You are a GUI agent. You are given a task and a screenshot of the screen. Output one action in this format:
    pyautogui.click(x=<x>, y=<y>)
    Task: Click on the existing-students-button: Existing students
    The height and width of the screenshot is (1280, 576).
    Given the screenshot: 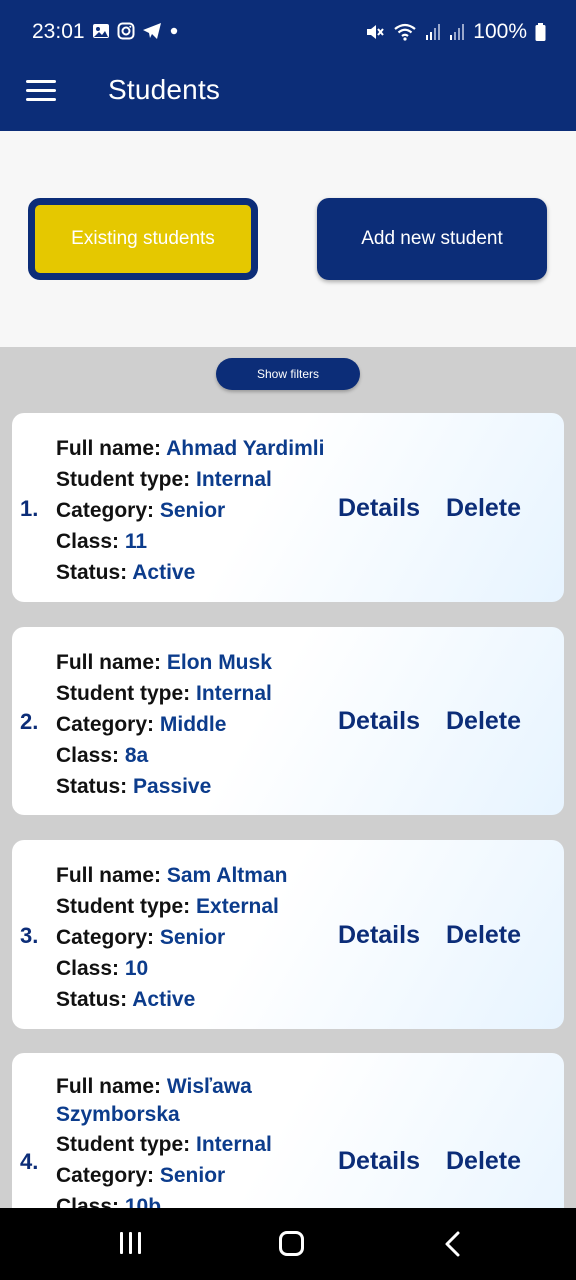 What is the action you would take?
    pyautogui.click(x=143, y=239)
    